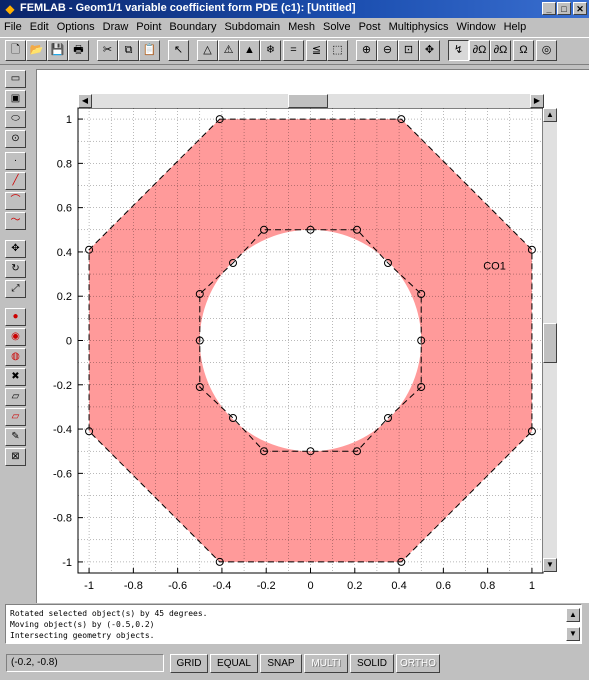 Image resolution: width=589 pixels, height=680 pixels. I want to click on x-tick-label: -1, so click(89, 586).